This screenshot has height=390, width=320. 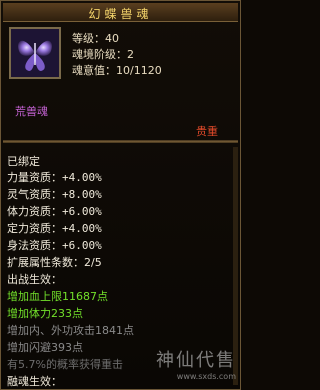 I want to click on extra-attr-count: 扩展属性条数：2/5, so click(x=54, y=262).